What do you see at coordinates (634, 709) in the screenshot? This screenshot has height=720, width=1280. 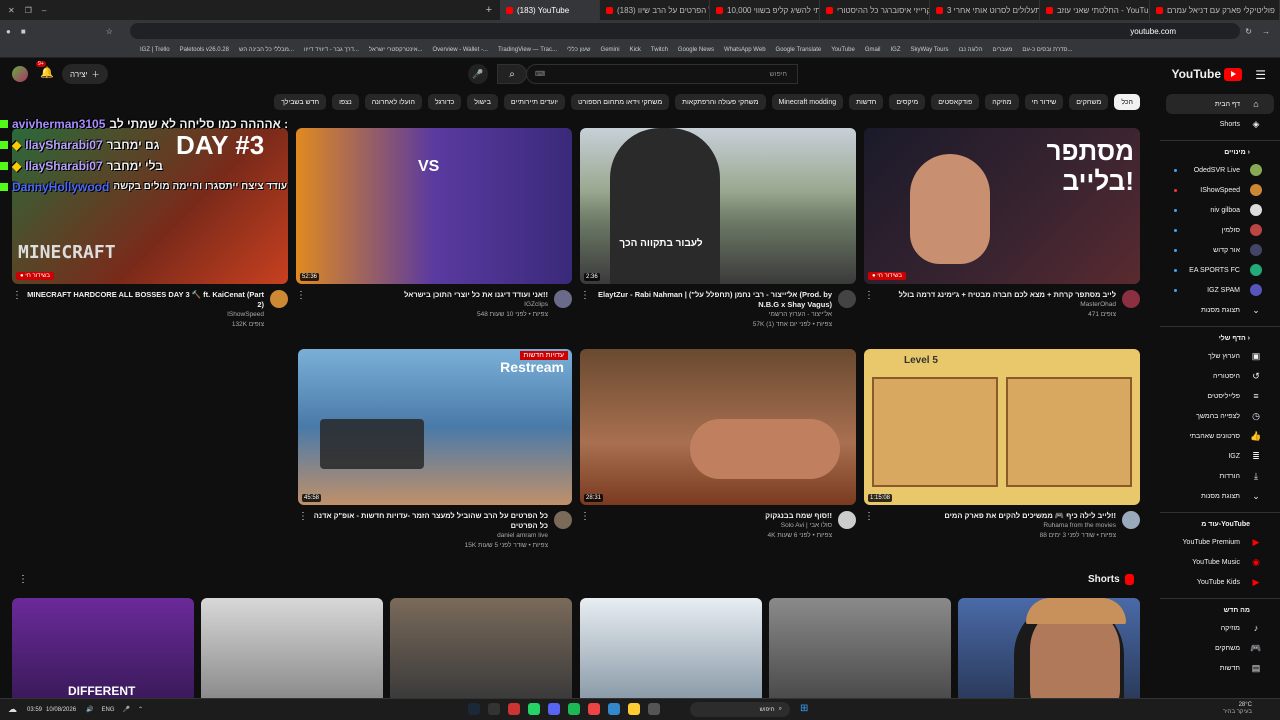 I see `file-explorer-icon` at bounding box center [634, 709].